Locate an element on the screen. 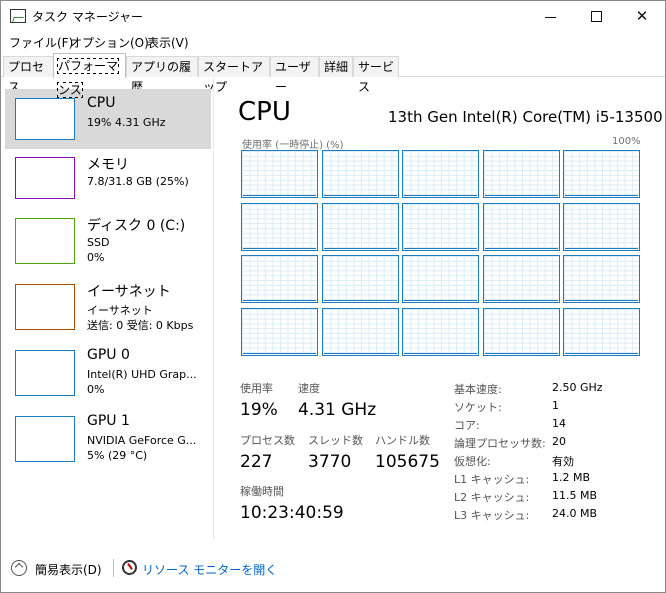 The width and height of the screenshot is (666, 593). tab-processes: プロセス is located at coordinates (28, 75).